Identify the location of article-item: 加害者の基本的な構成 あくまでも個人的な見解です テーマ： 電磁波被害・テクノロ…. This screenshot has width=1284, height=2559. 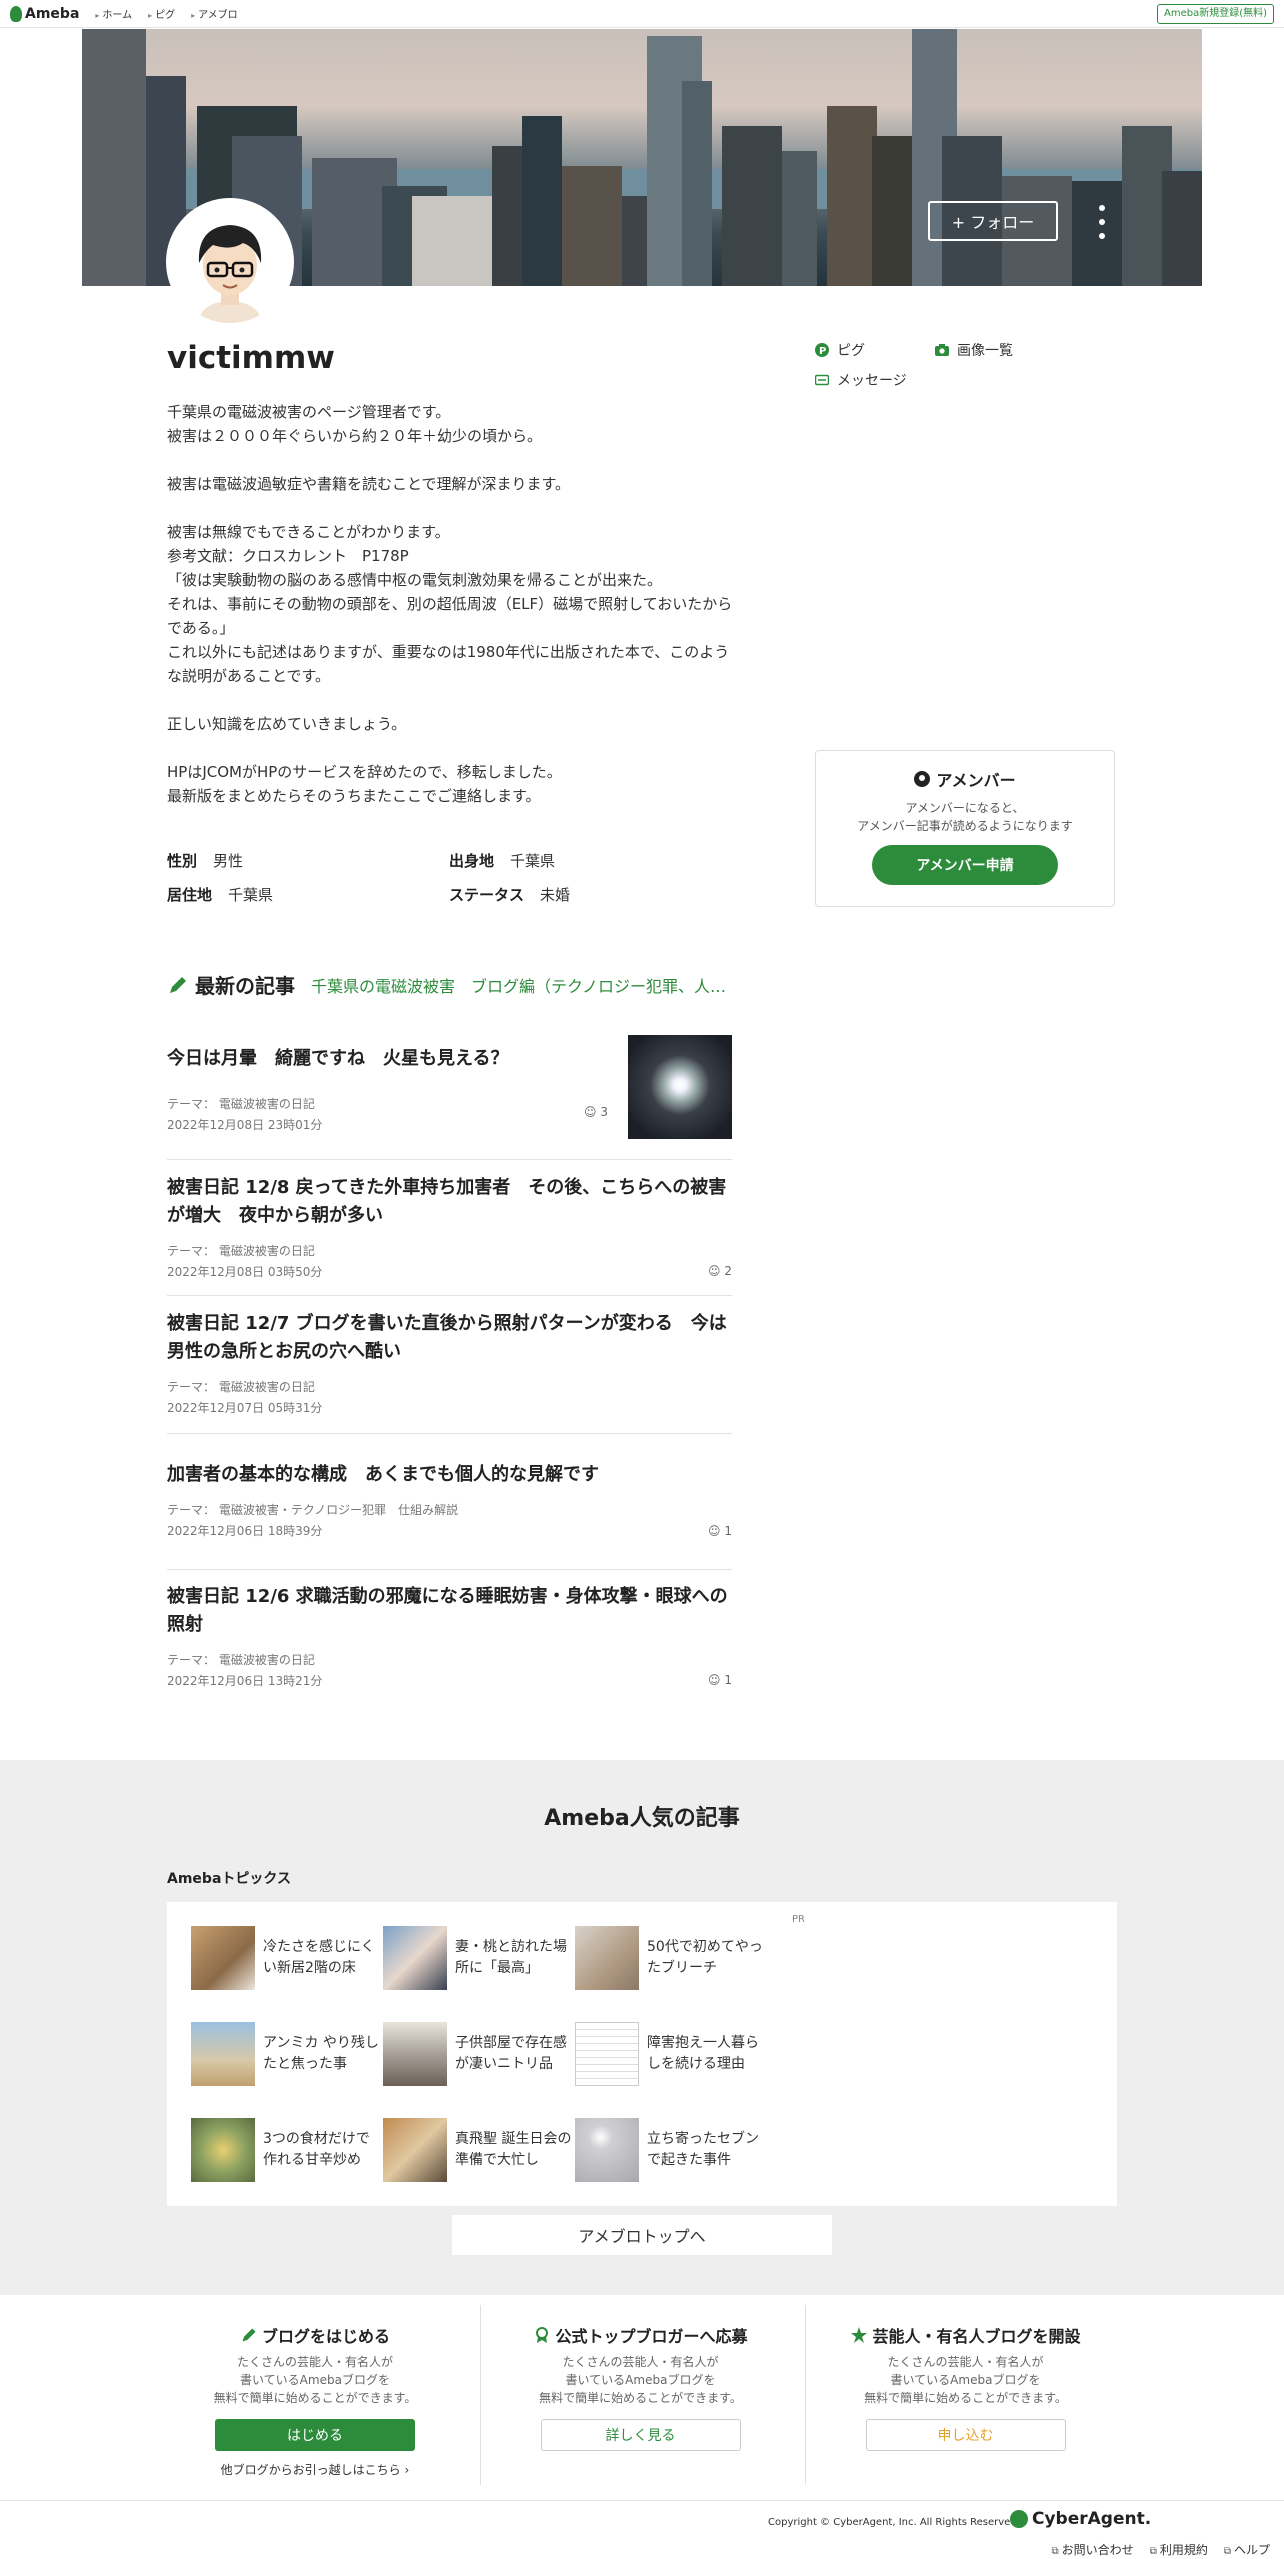
(449, 1502).